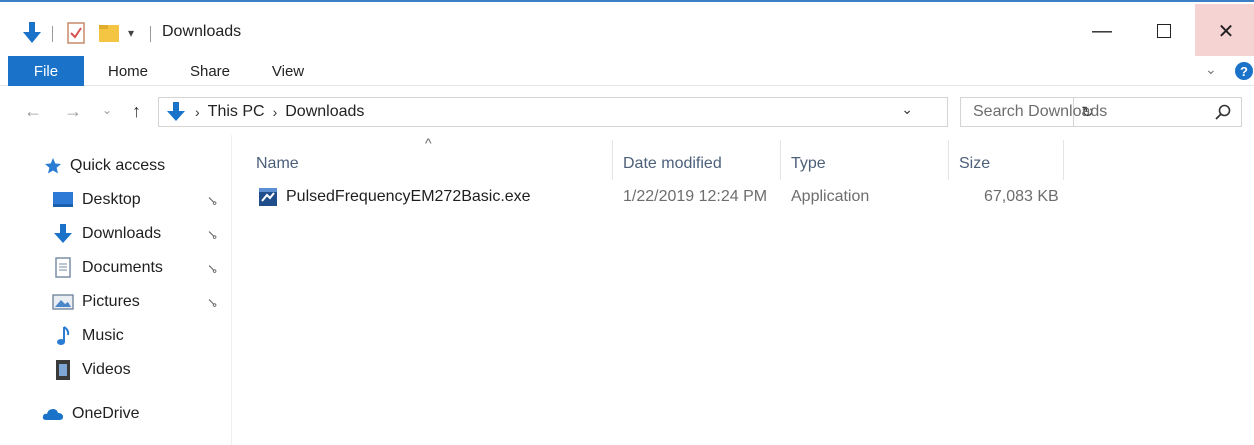  What do you see at coordinates (672, 164) in the screenshot?
I see `column-header-date-modified: Date modified` at bounding box center [672, 164].